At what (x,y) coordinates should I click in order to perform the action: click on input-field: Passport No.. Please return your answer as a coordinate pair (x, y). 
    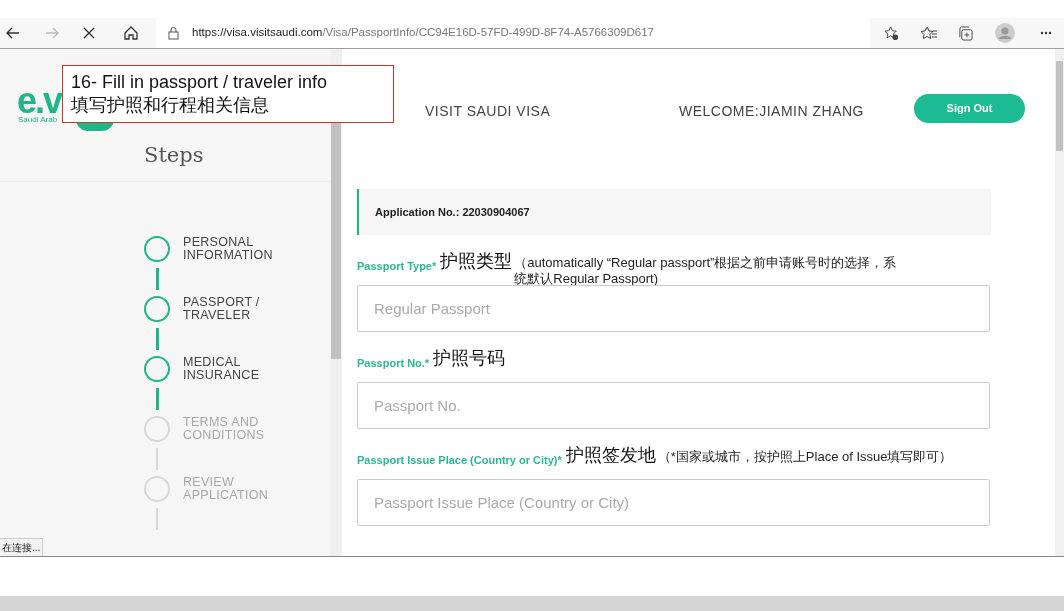
    Looking at the image, I should click on (673, 405).